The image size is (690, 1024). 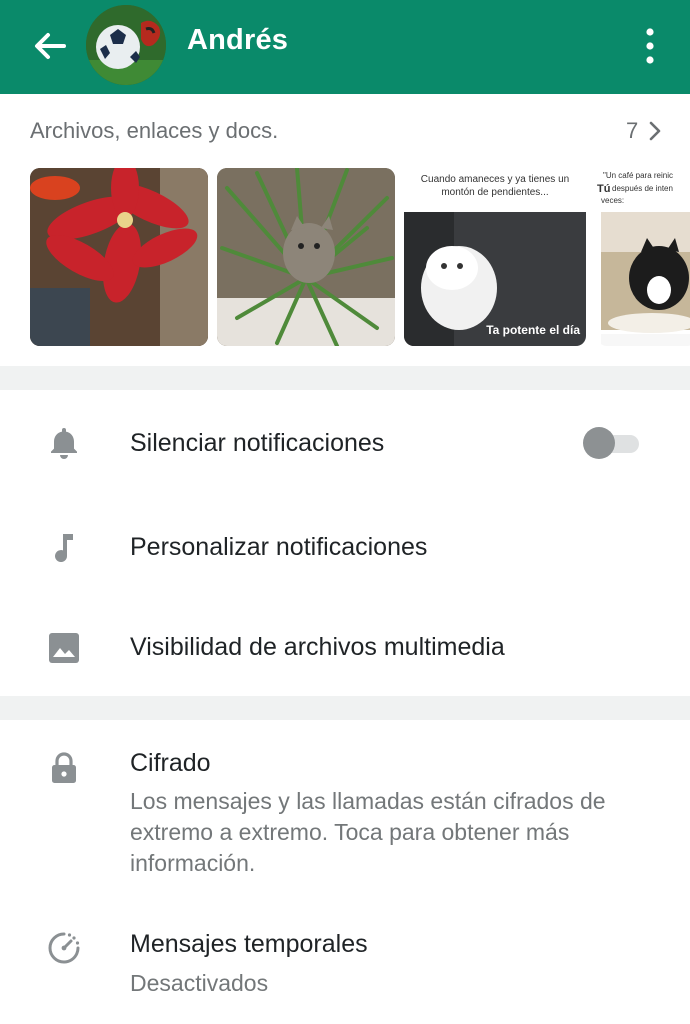 I want to click on toggle-knob, so click(x=599, y=443).